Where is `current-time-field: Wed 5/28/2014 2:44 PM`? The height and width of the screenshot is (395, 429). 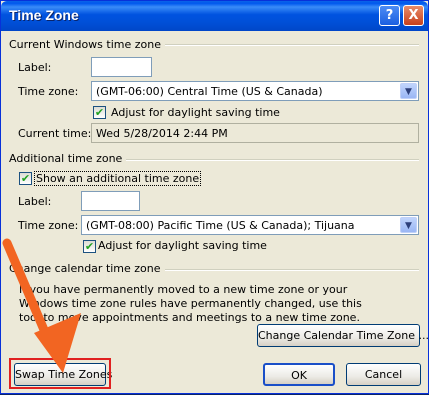 current-time-field: Wed 5/28/2014 2:44 PM is located at coordinates (255, 133).